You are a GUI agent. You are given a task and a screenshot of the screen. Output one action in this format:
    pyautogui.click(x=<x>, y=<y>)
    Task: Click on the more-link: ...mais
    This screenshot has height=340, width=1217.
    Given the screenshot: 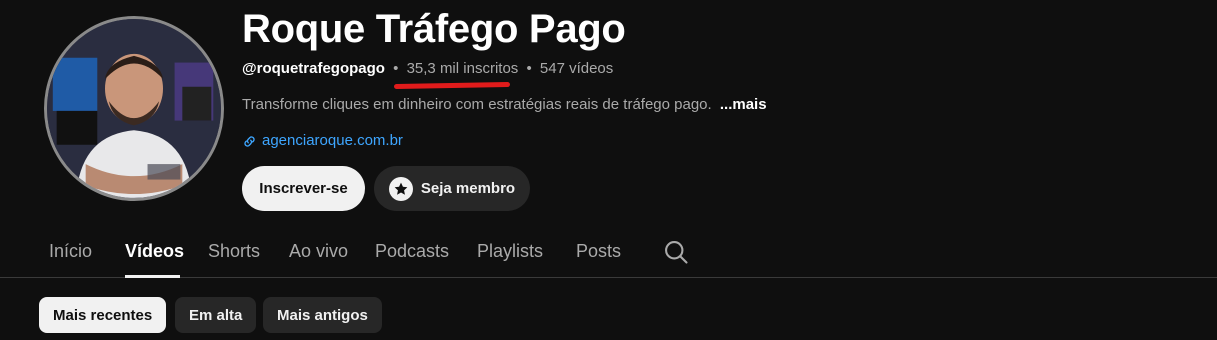 What is the action you would take?
    pyautogui.click(x=743, y=104)
    